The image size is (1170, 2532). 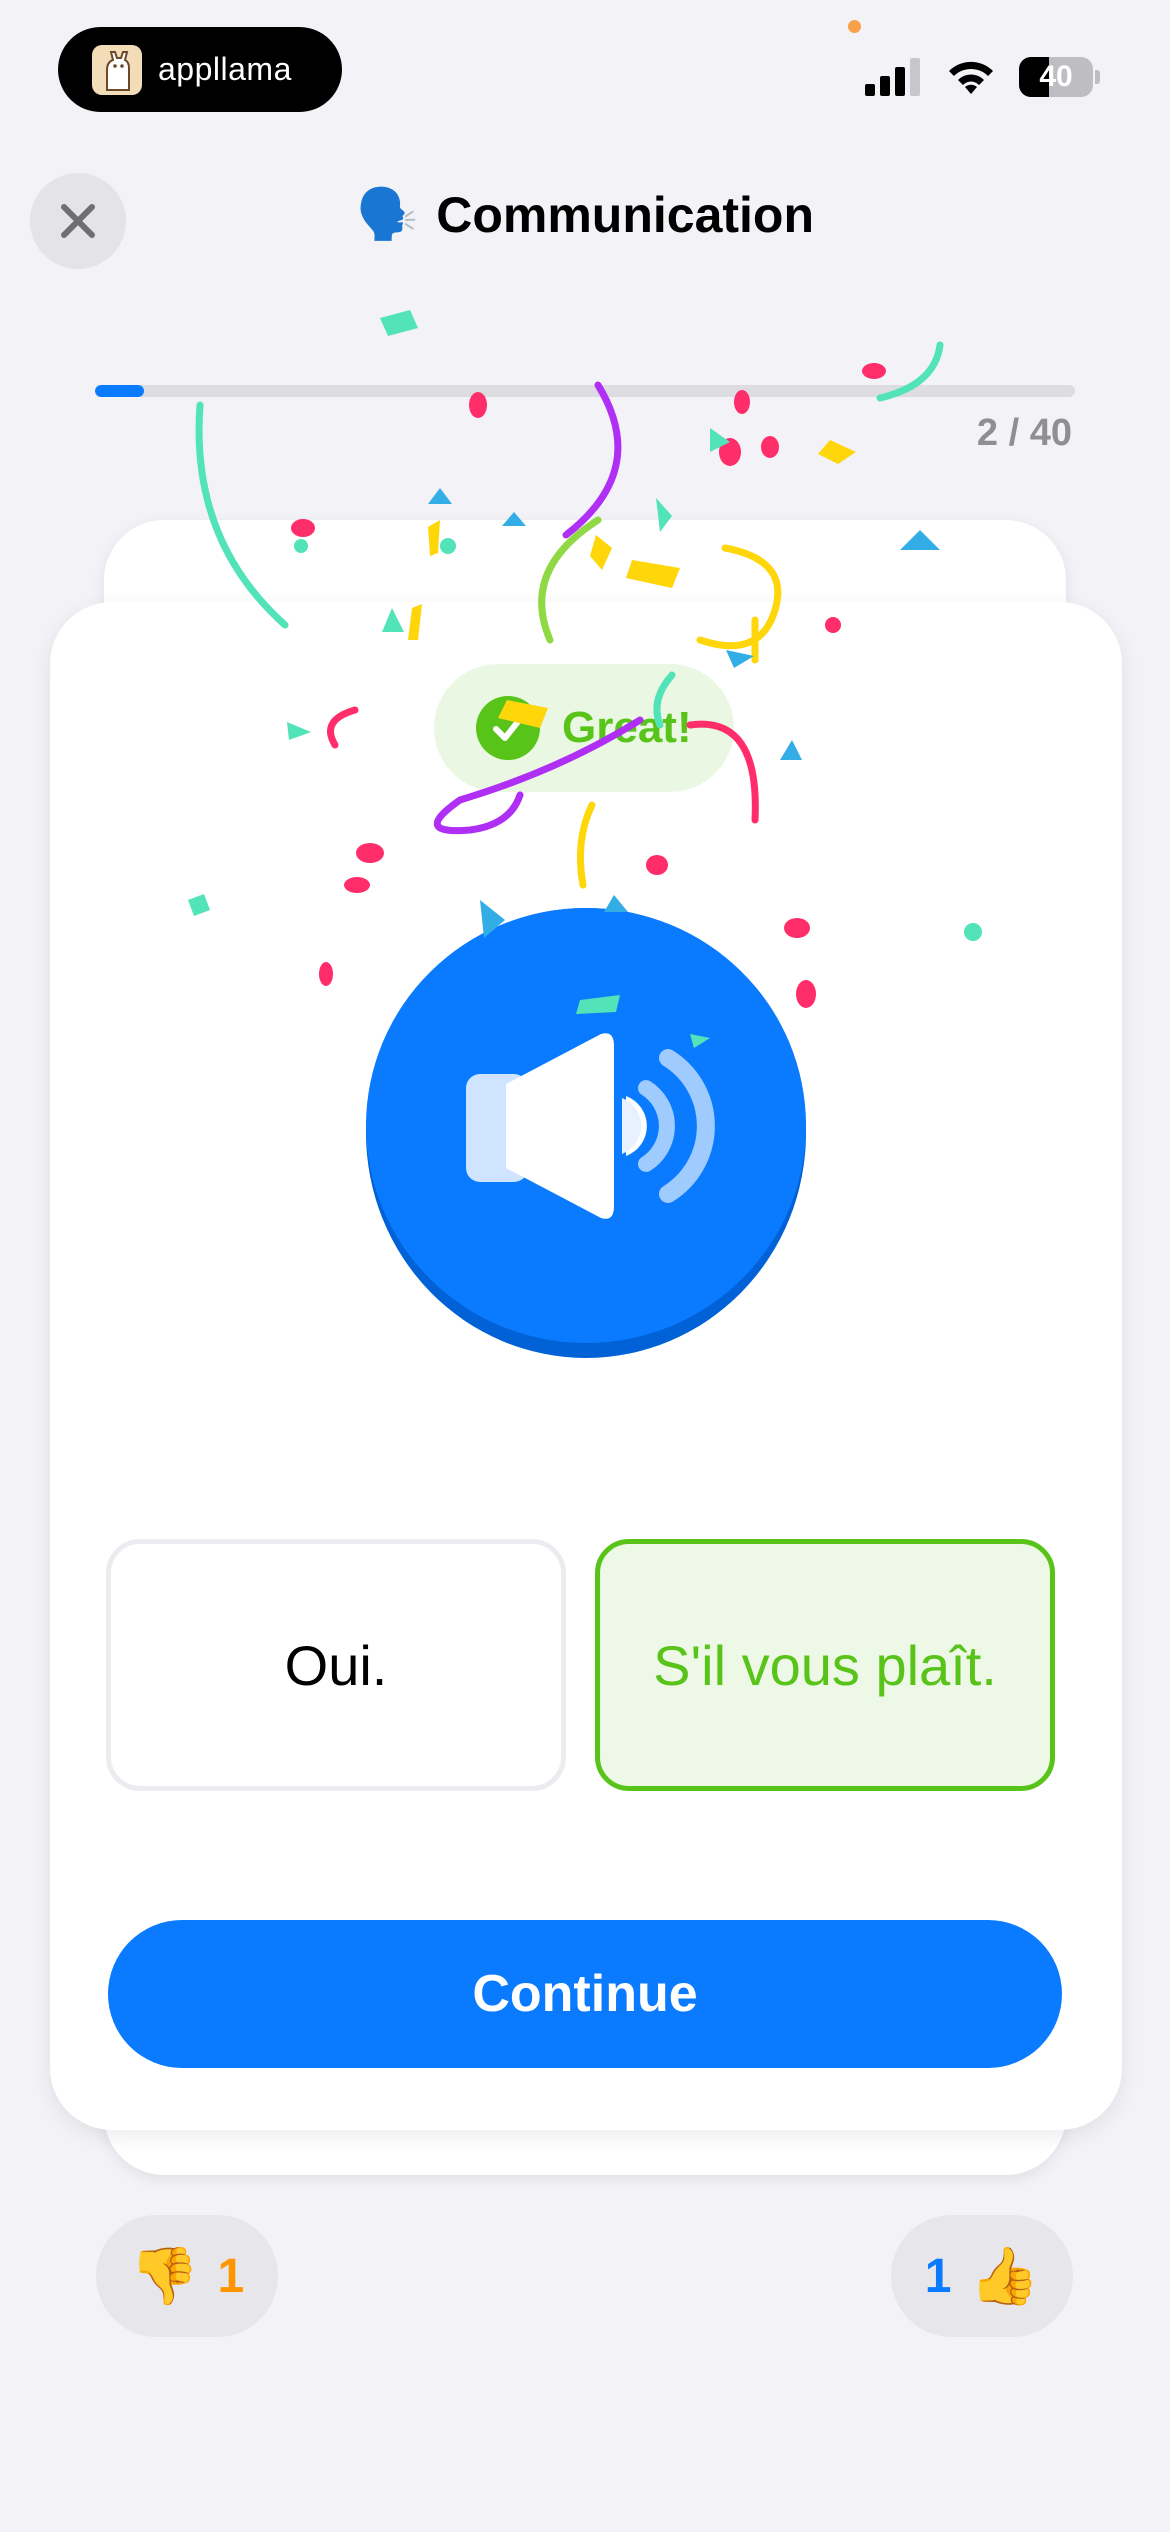 I want to click on llama-logo-icon, so click(x=117, y=69).